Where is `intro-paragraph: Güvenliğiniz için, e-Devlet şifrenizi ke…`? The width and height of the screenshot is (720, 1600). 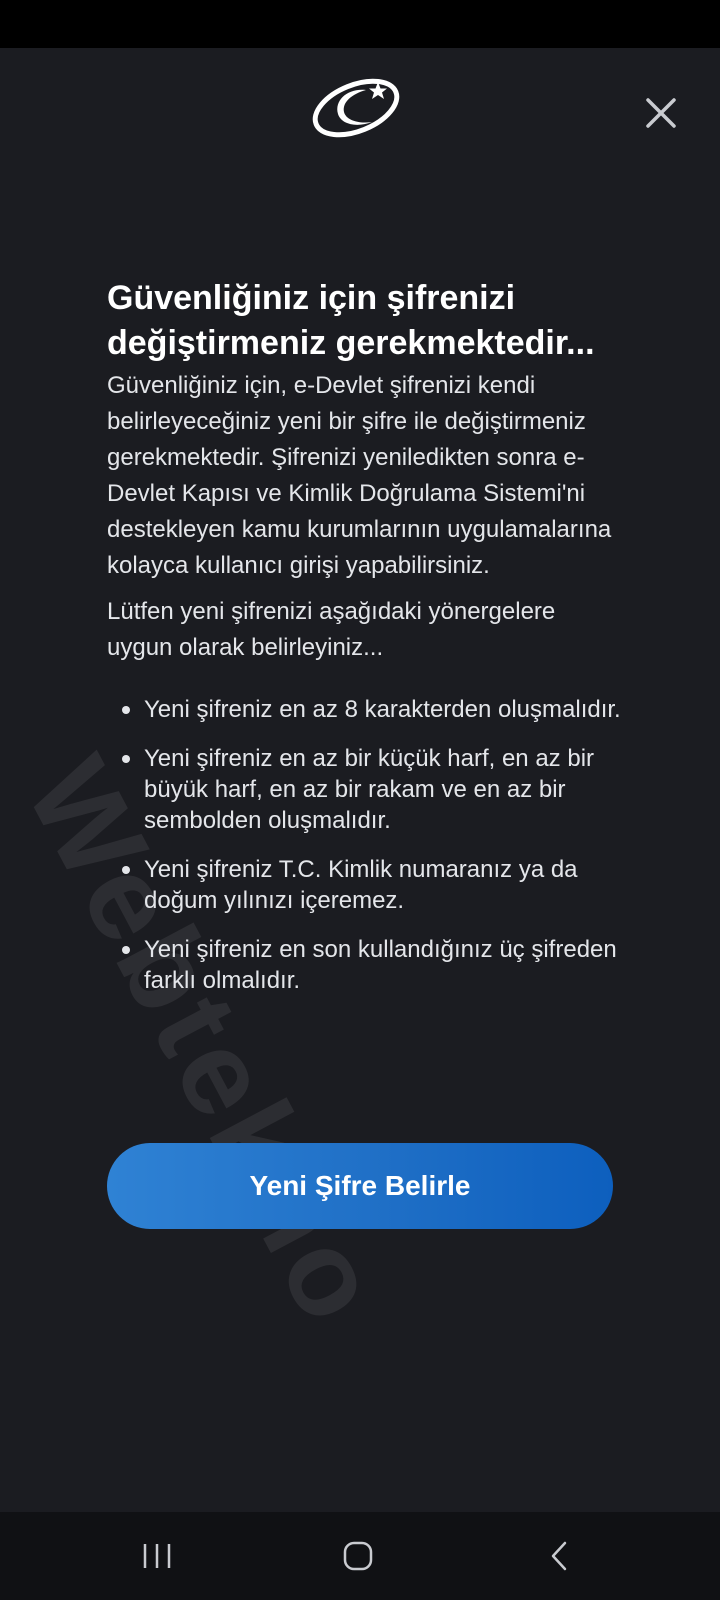
intro-paragraph: Güvenliğiniz için, e-Devlet şifrenizi ke… is located at coordinates (359, 475).